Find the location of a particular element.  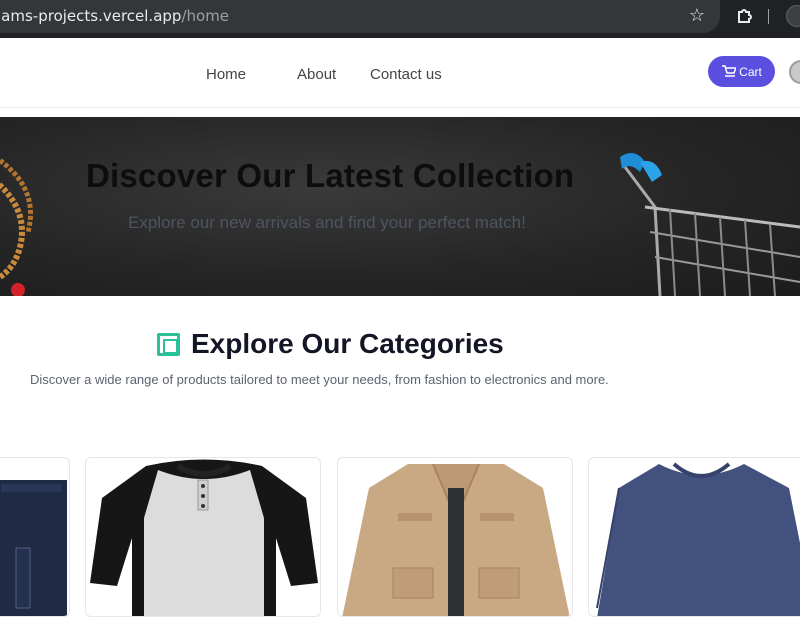

henley-shirt-image is located at coordinates (204, 537).